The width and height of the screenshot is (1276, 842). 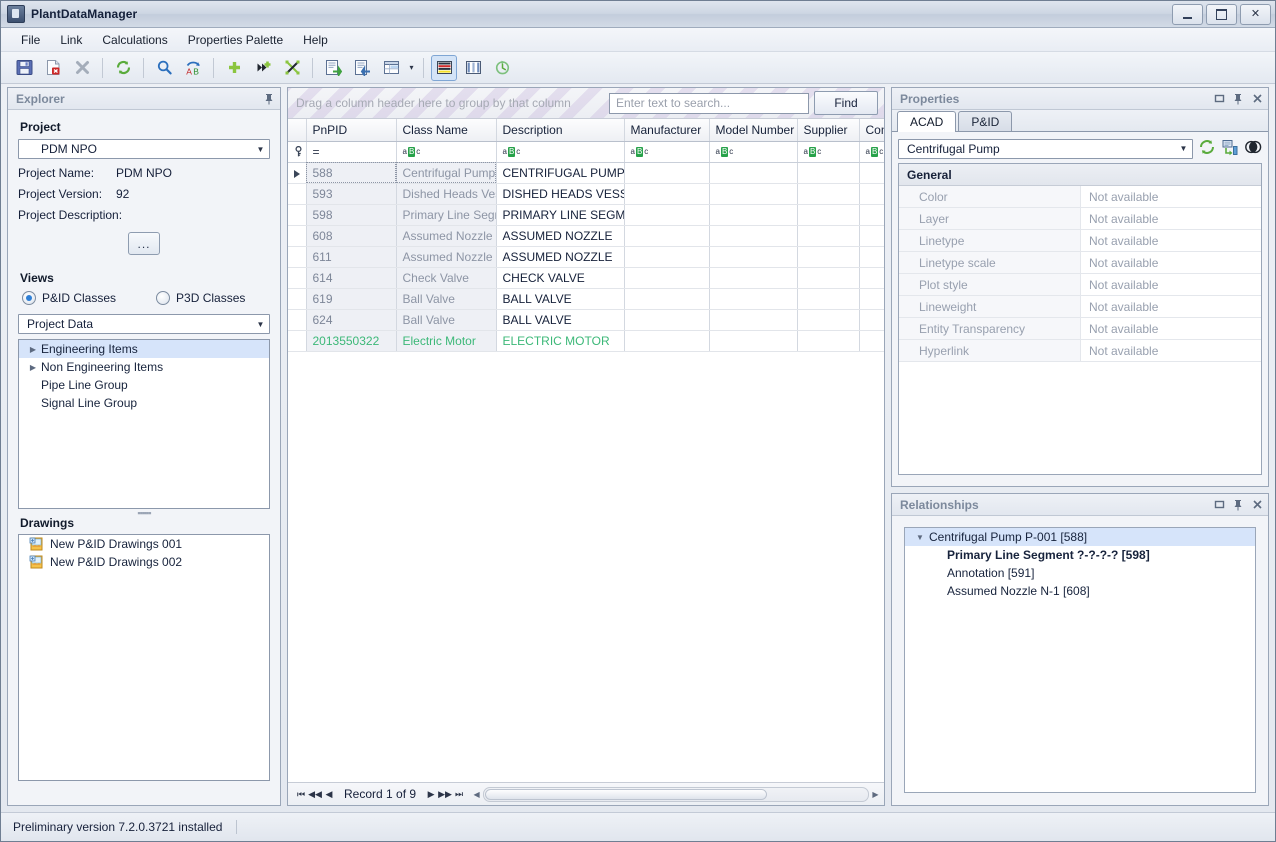 I want to click on cell-class-name: Primary Line Segment, so click(x=446, y=215).